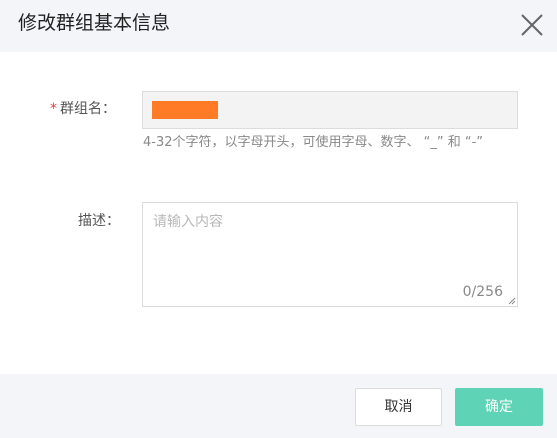 The width and height of the screenshot is (557, 438). Describe the element at coordinates (313, 142) in the screenshot. I see `group-name-hint: 4-32个字符，以字母开头，可使用字母、数字、 “_” 和 “-”` at that location.